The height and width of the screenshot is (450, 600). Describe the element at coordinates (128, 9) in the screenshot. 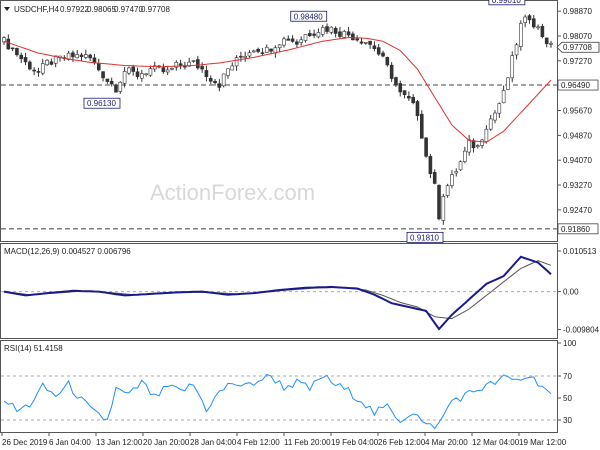

I see `price-header-low: 0.97470` at that location.